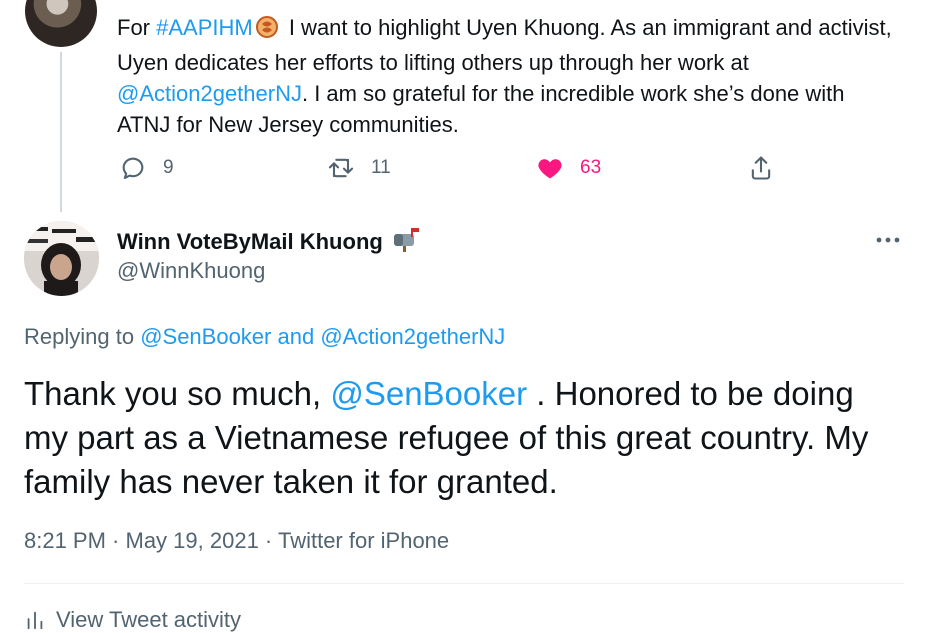 This screenshot has width=930, height=633. Describe the element at coordinates (363, 540) in the screenshot. I see `tweet-source: Twitter for iPhone` at that location.